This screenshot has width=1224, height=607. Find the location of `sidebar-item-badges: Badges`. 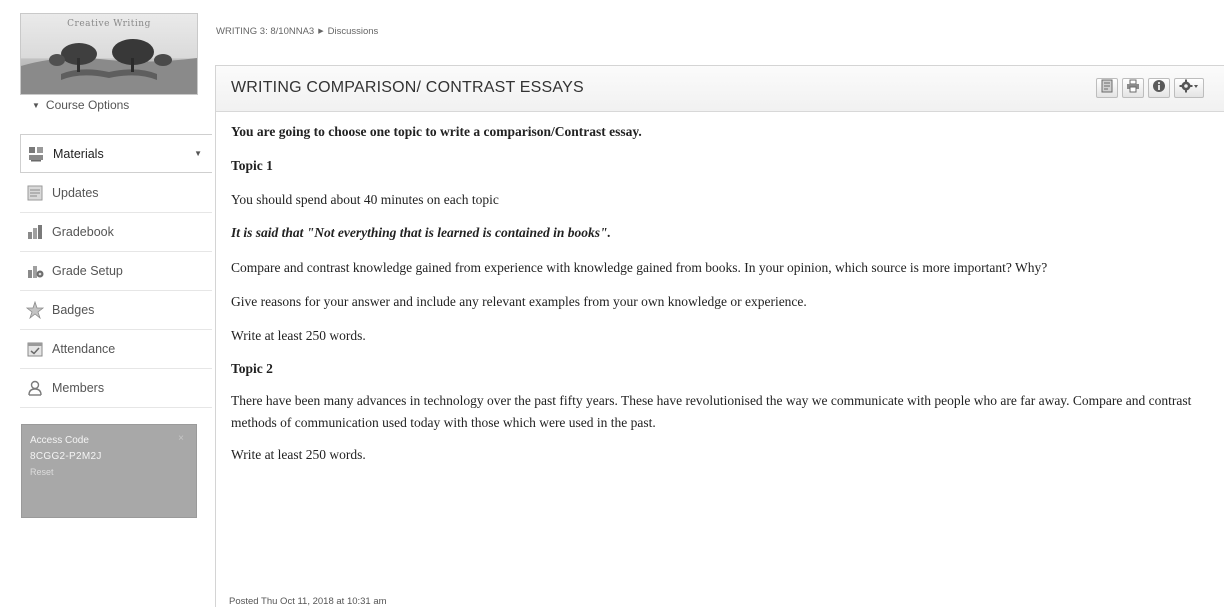

sidebar-item-badges: Badges is located at coordinates (116, 309).